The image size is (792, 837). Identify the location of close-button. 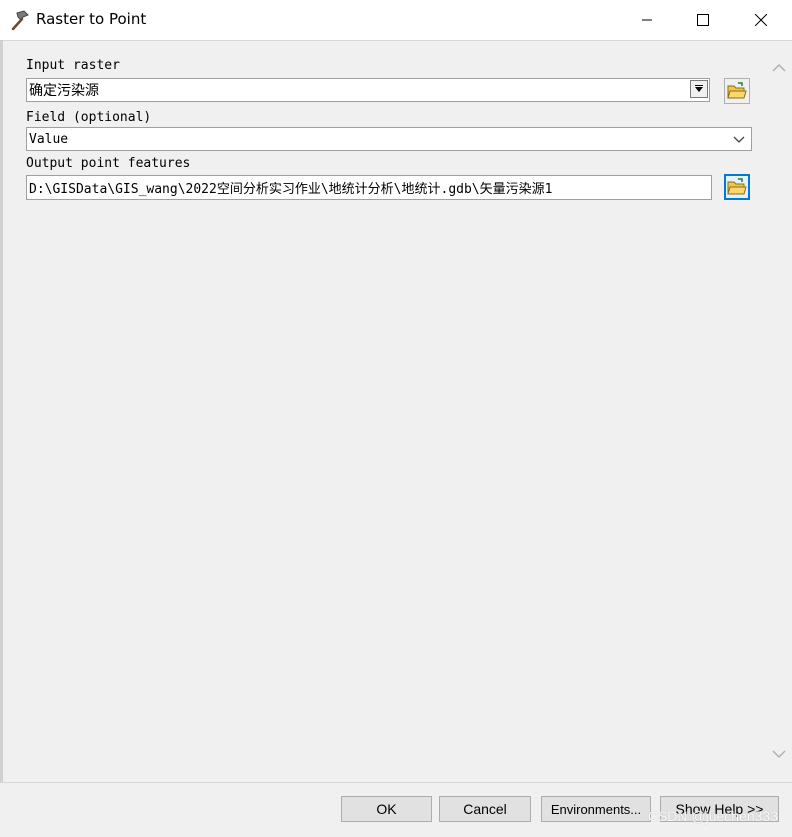
(761, 20).